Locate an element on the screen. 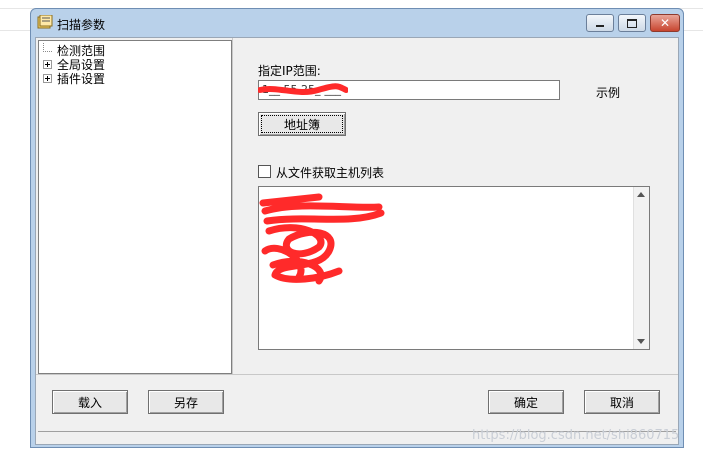 This screenshot has width=703, height=454. save-as-button-label: 另存 is located at coordinates (185, 402).